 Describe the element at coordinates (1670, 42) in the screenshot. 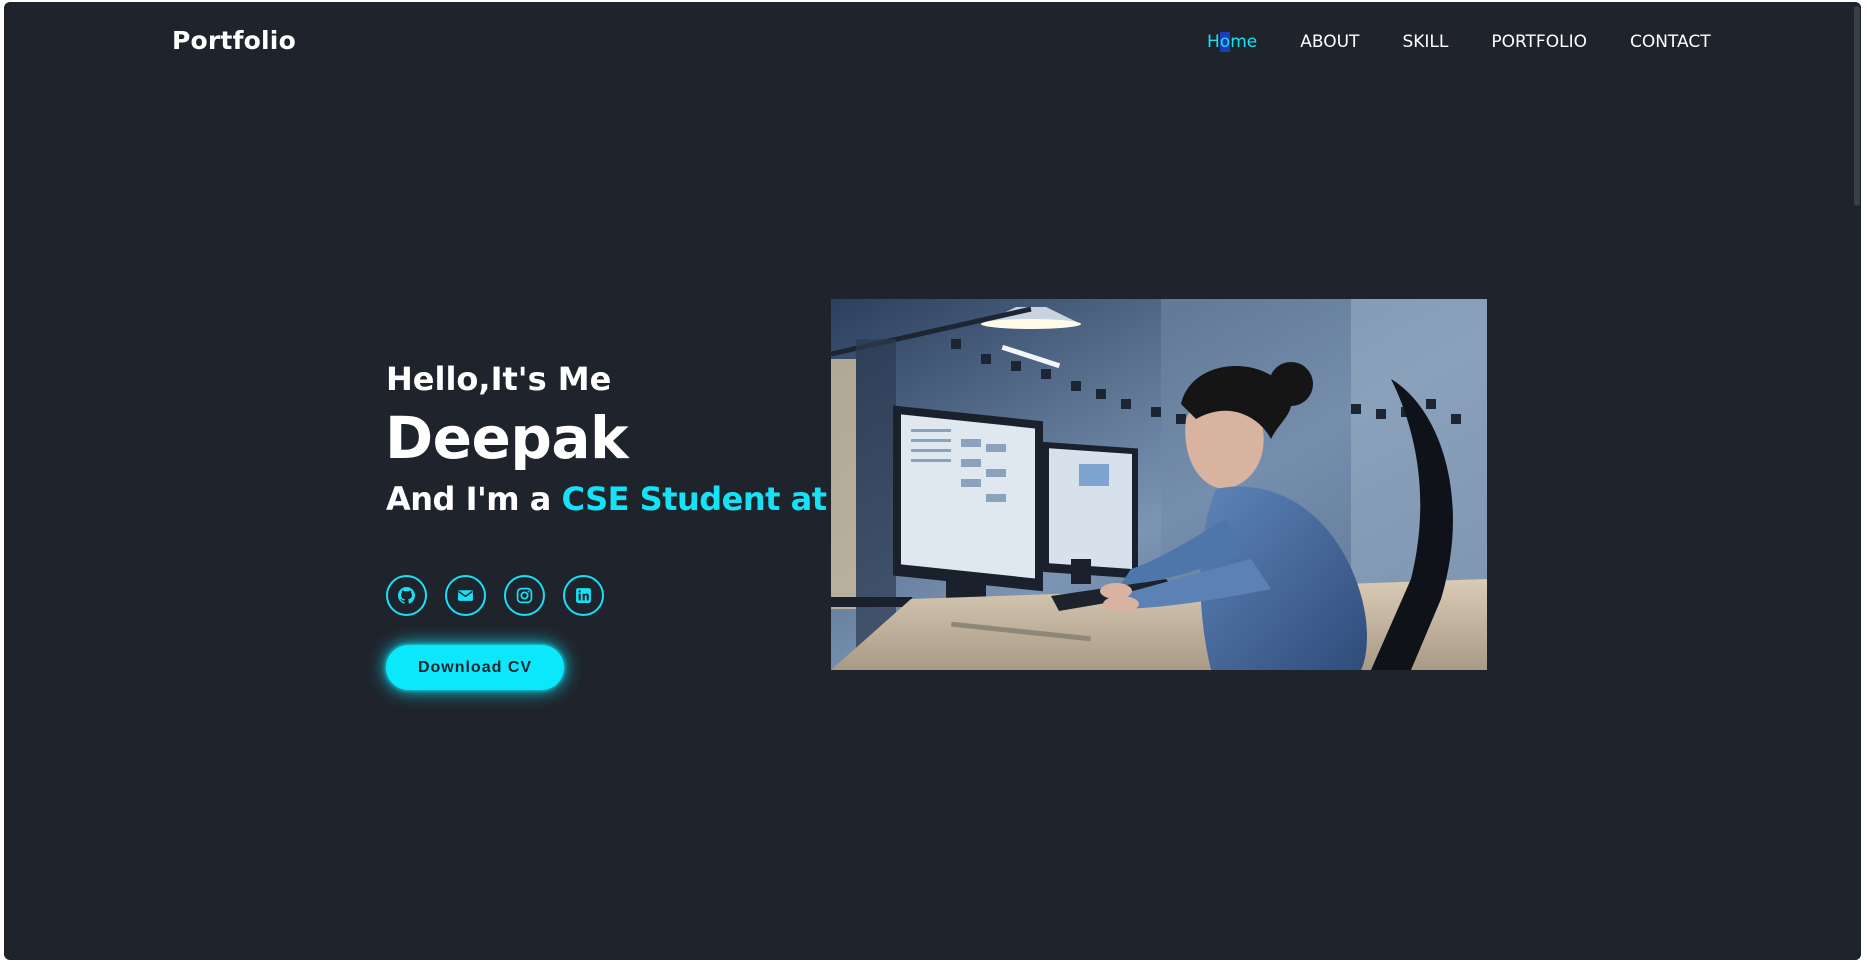

I see `nav-contact: CONTACT` at that location.